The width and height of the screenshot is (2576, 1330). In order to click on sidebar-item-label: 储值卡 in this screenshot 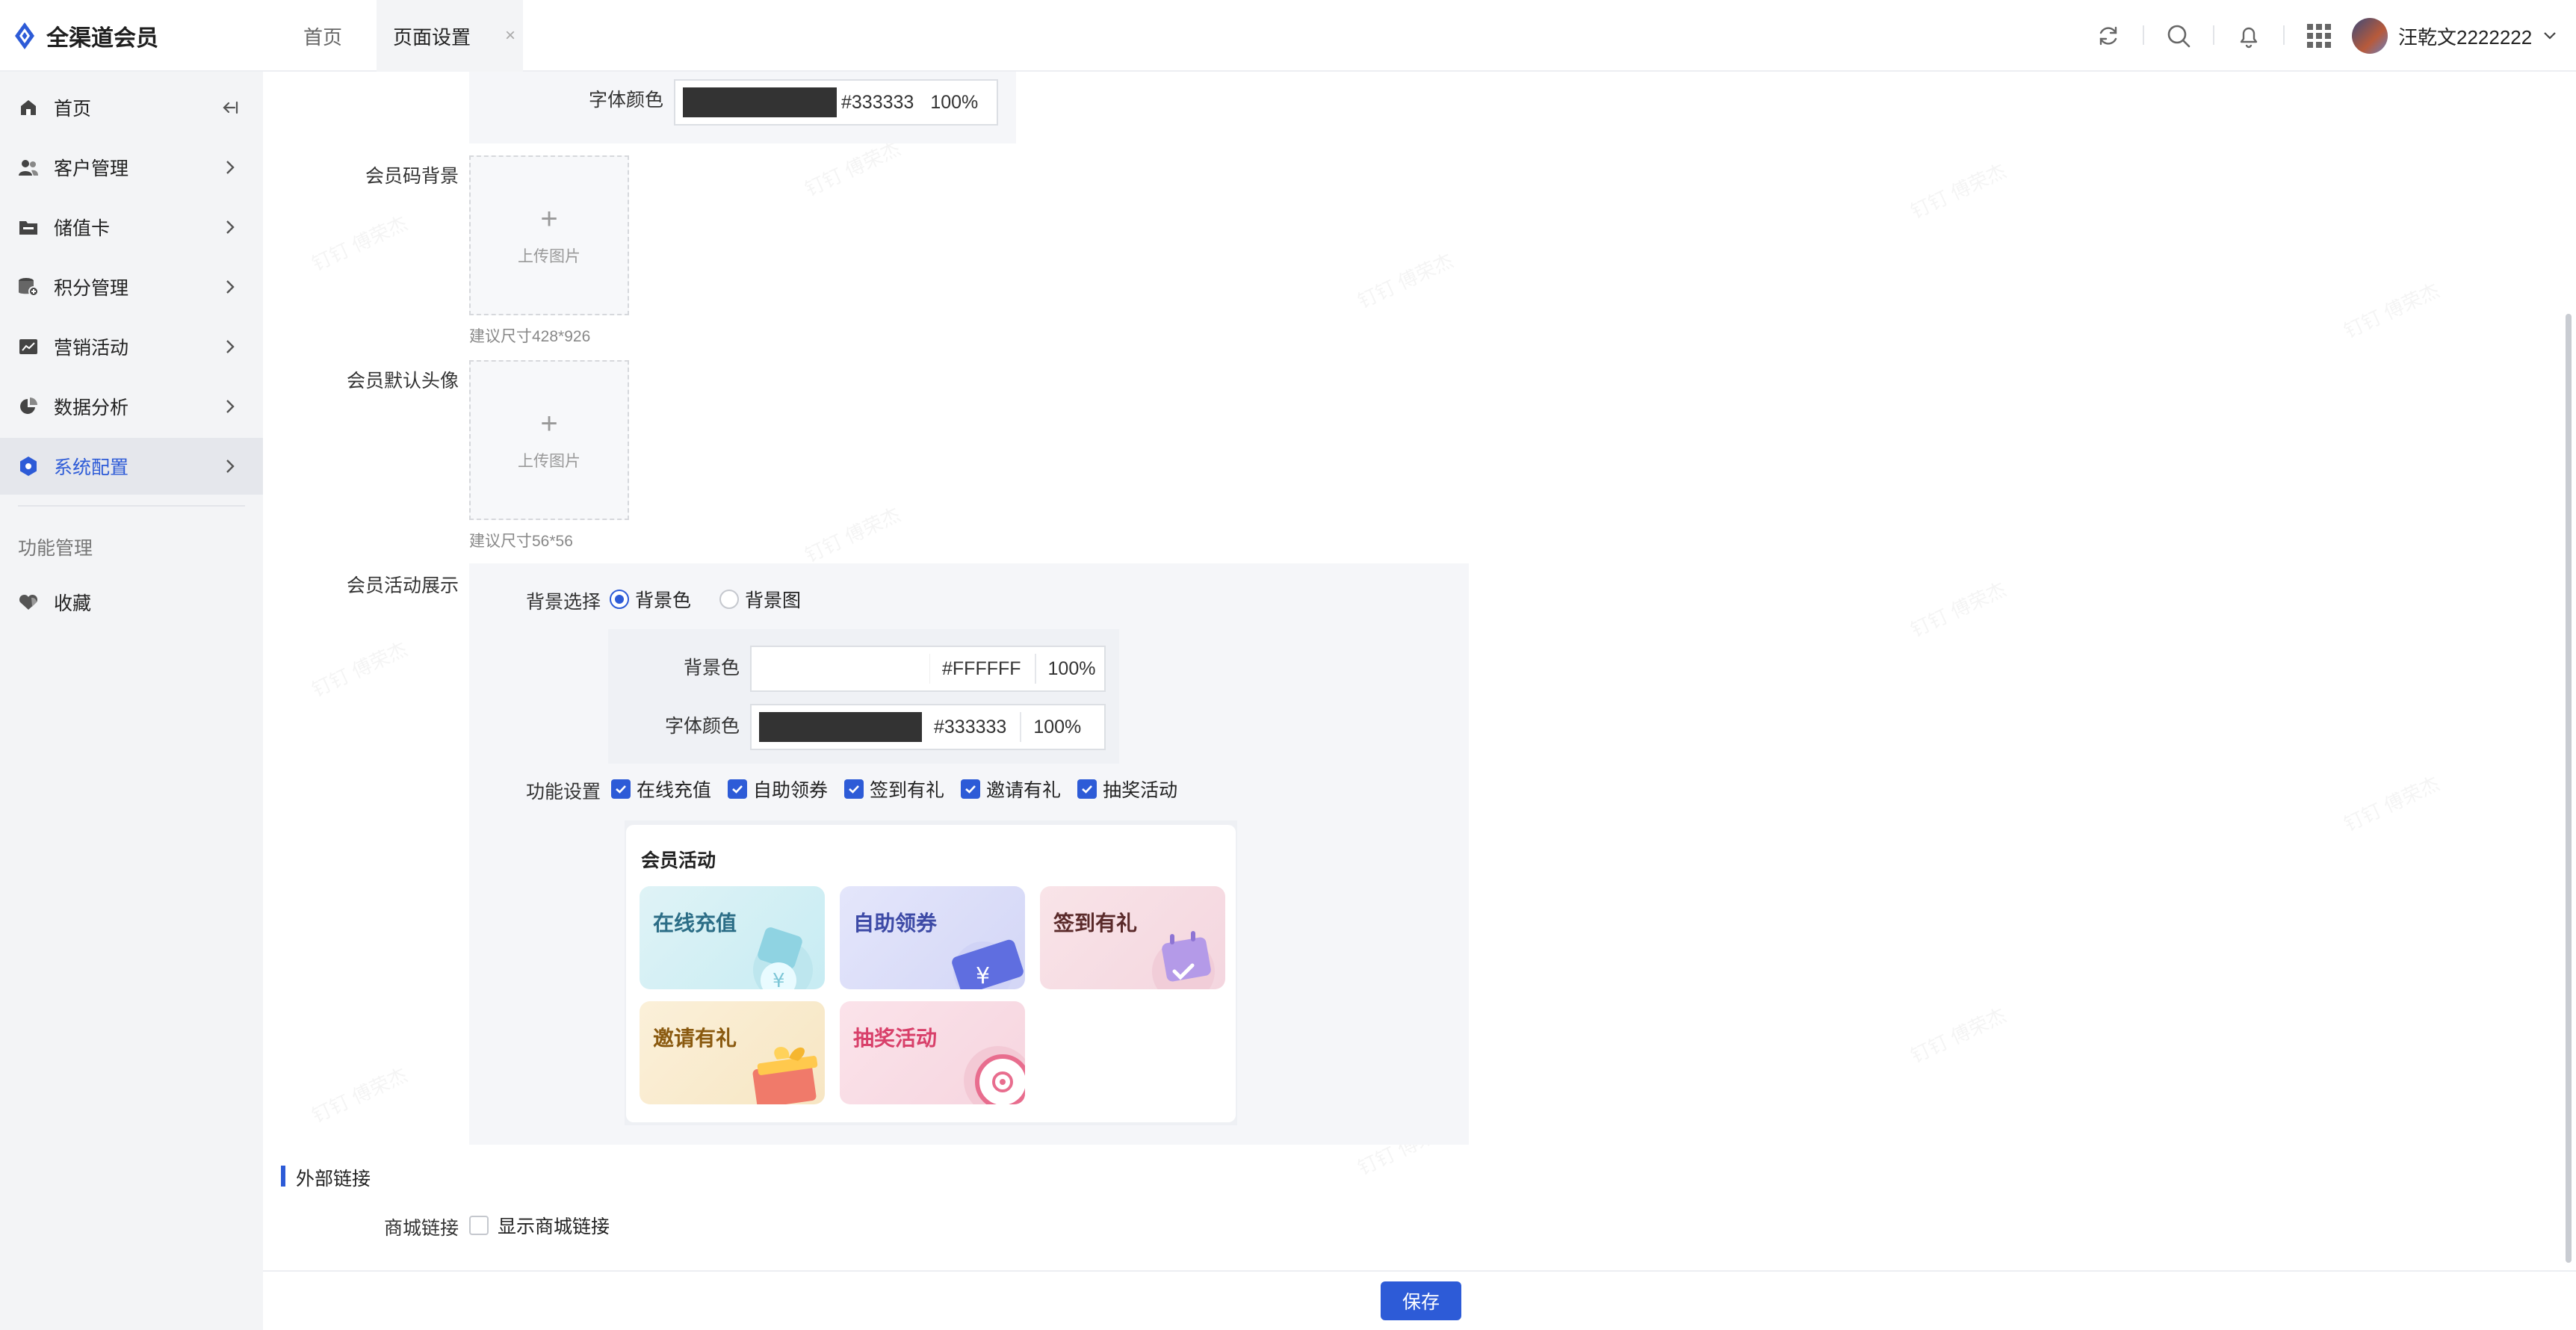, I will do `click(82, 229)`.